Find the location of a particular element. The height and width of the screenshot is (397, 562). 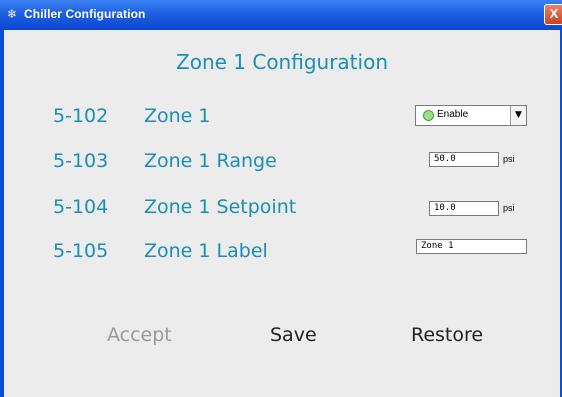

range-input: 50.0 is located at coordinates (464, 159).